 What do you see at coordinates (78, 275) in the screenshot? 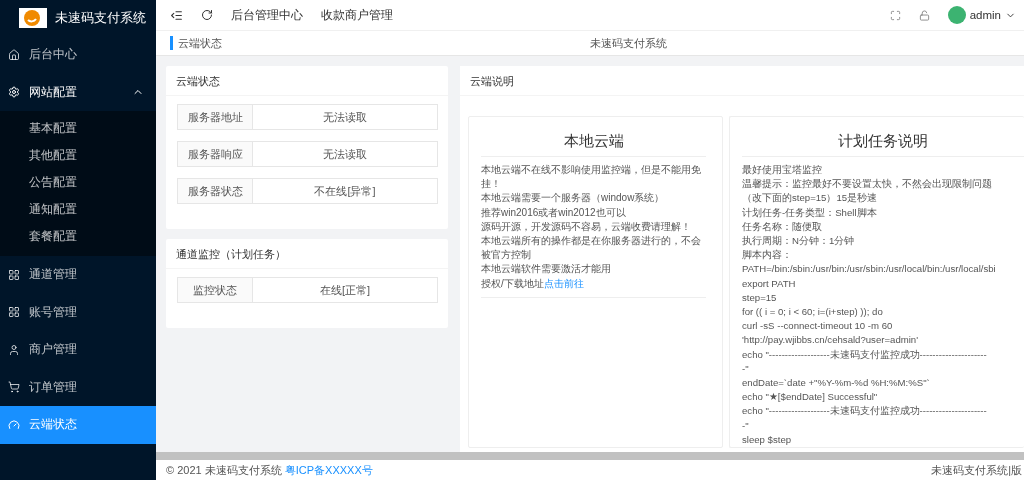
I see `sidebar-item: 通道管理` at bounding box center [78, 275].